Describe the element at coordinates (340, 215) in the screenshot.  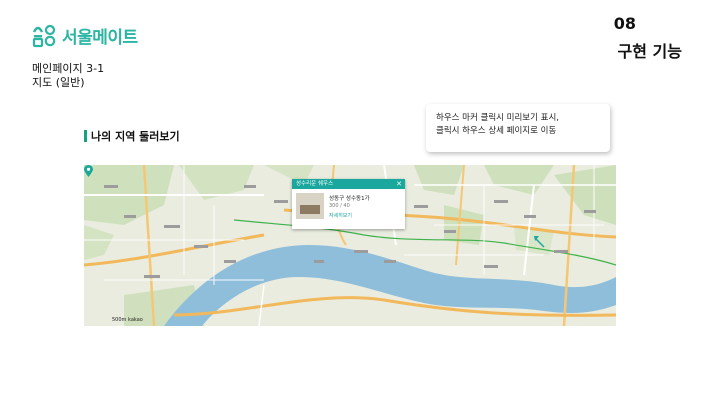
I see `popup-detail-link: 자세히보기` at that location.